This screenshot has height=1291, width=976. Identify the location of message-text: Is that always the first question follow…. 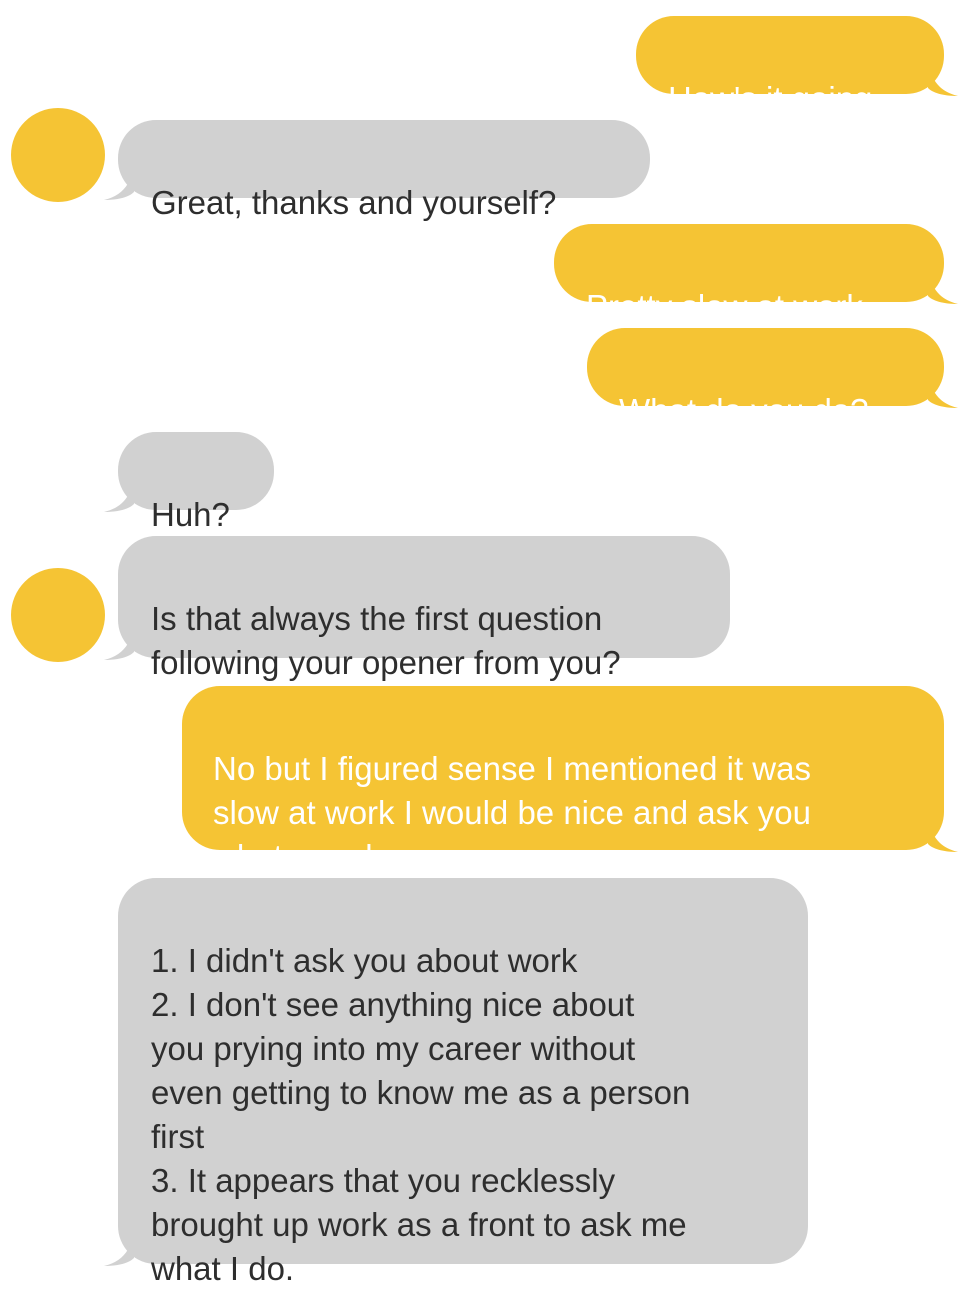
(386, 640).